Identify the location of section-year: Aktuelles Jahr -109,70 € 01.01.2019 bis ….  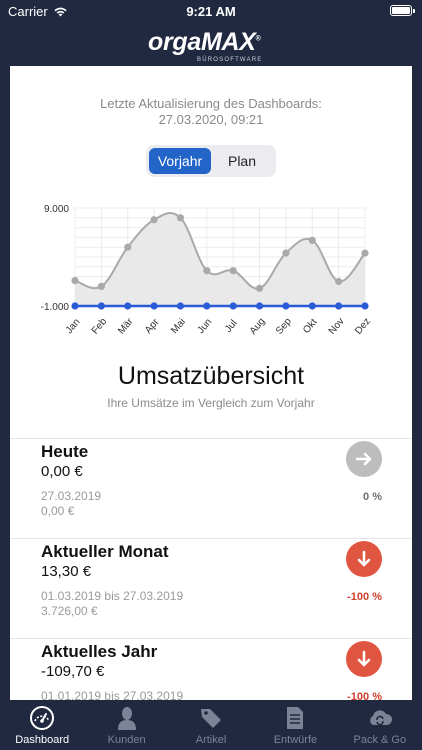
(211, 669).